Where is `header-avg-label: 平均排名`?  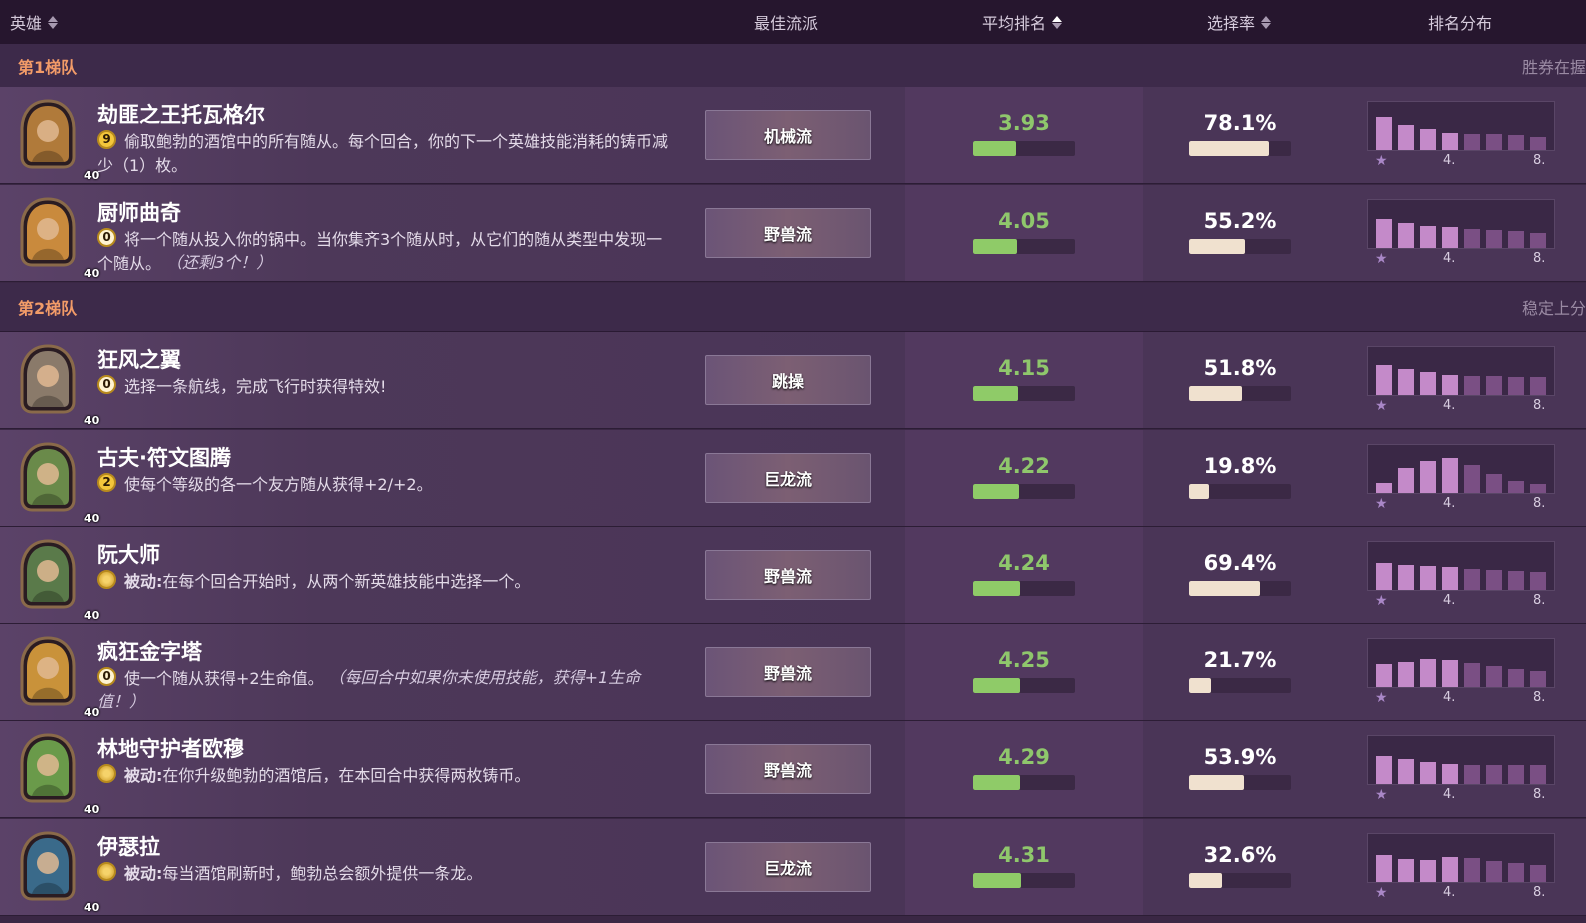 header-avg-label: 平均排名 is located at coordinates (1014, 23).